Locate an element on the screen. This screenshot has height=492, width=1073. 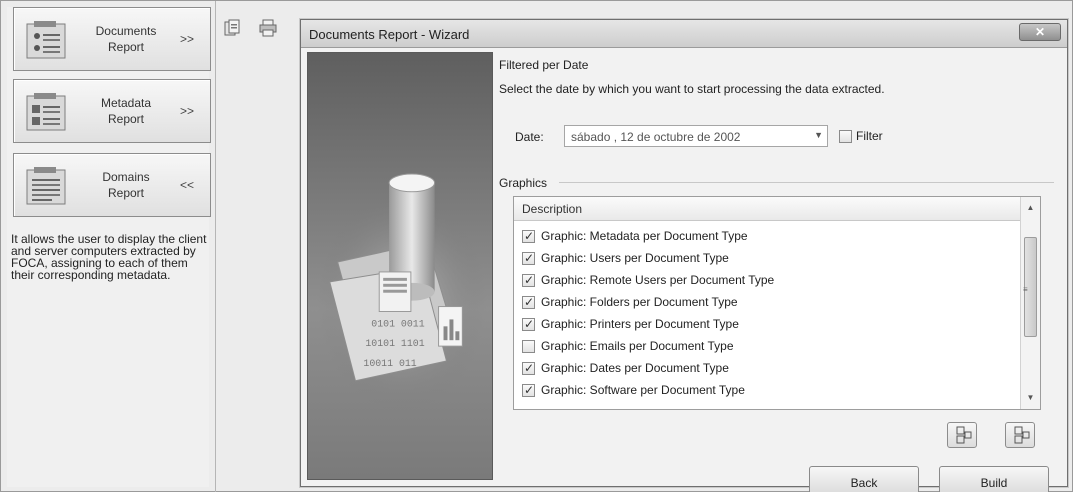
panel-divider is located at coordinates (215, 246).